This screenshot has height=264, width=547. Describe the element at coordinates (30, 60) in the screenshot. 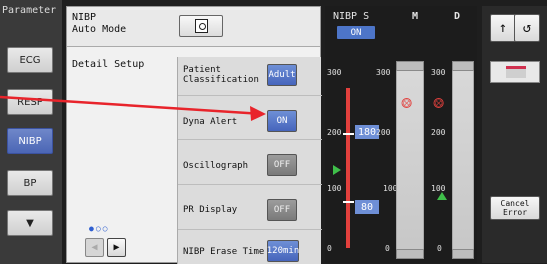

I see `sidebar-item-ecg: ECG` at that location.